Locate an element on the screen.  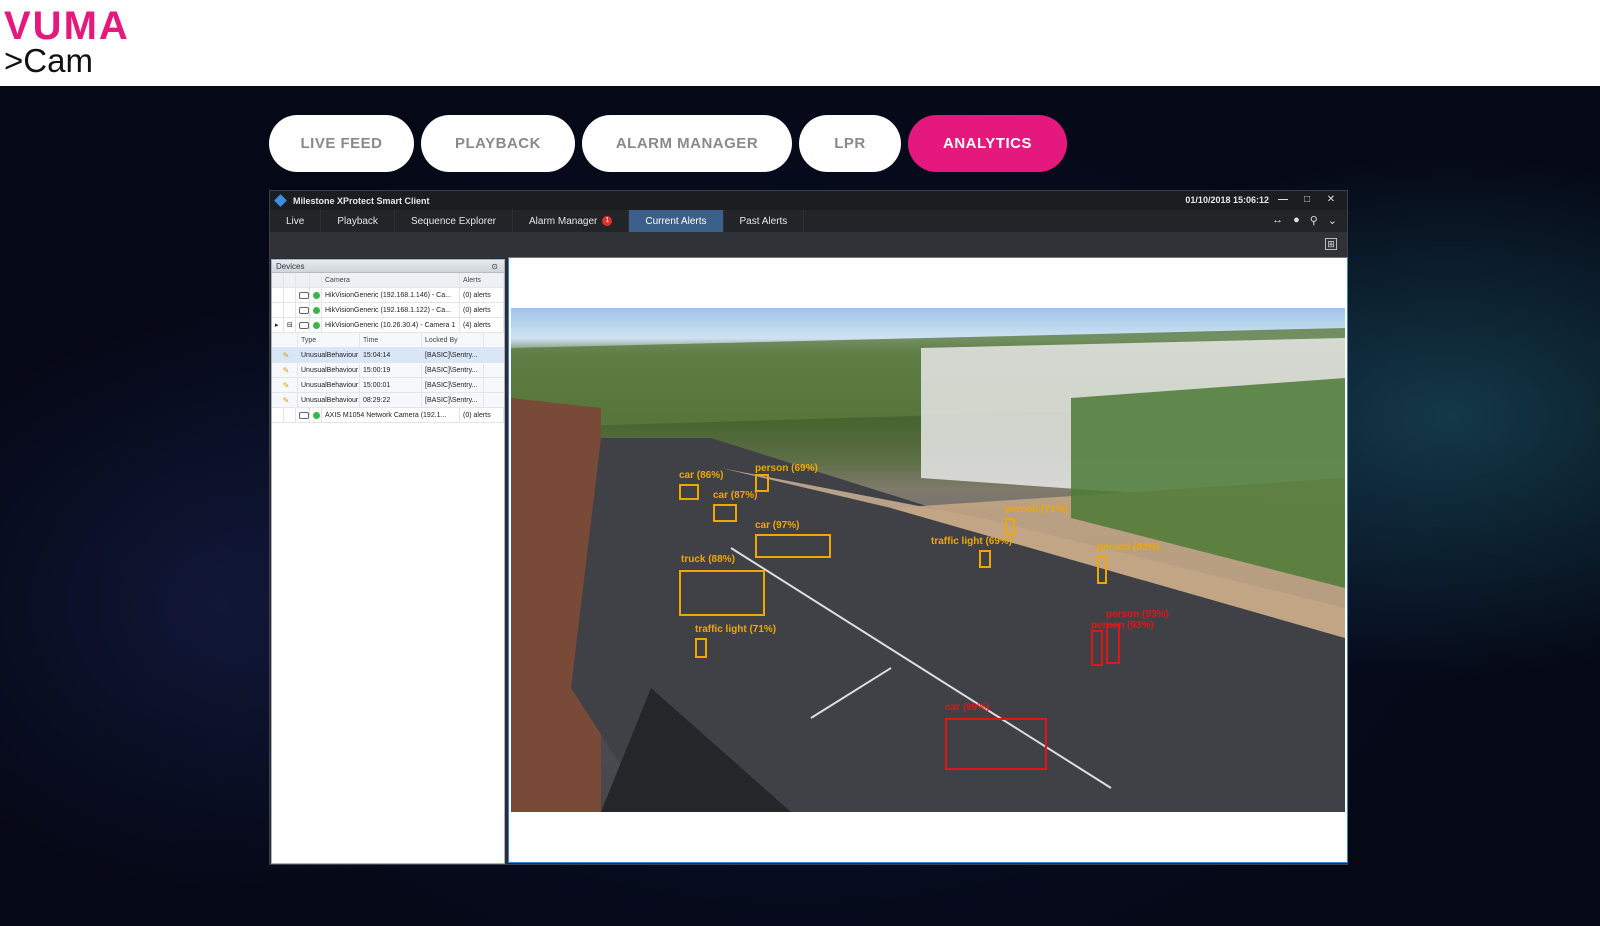
menu-tab-live: Live is located at coordinates (296, 221).